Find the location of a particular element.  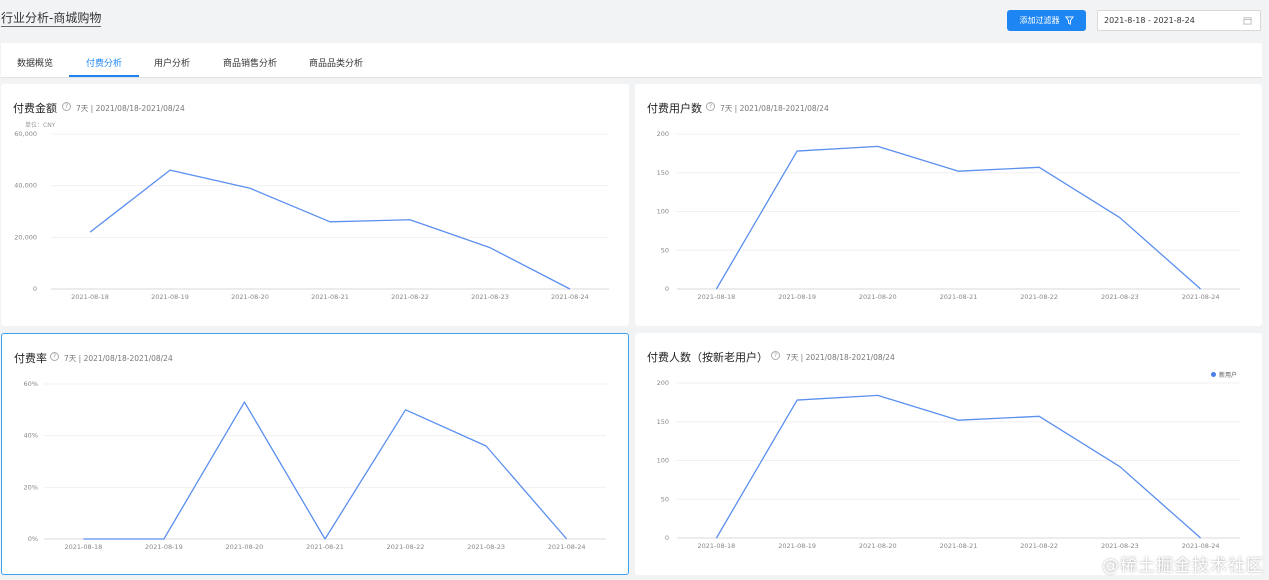

y-tick-label: 20,000 is located at coordinates (25, 237).